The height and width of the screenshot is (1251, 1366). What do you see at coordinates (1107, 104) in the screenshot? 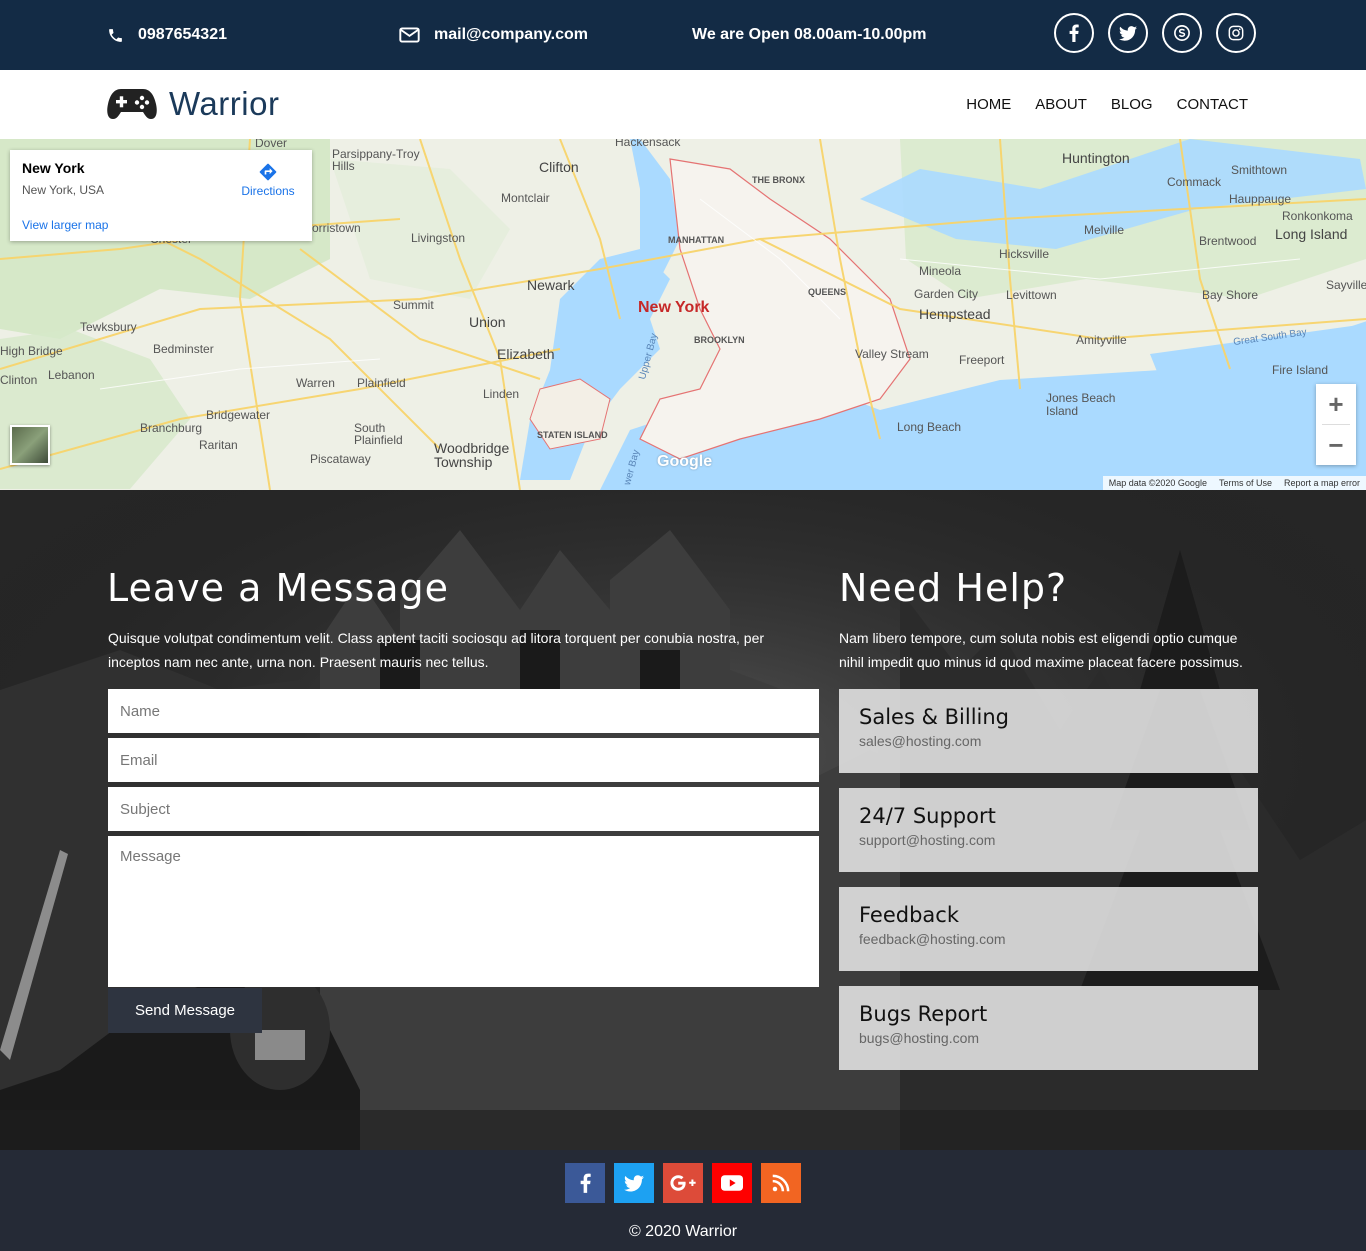
I see `nav-menu: HOME ABOUT BLOG CONTACT` at bounding box center [1107, 104].